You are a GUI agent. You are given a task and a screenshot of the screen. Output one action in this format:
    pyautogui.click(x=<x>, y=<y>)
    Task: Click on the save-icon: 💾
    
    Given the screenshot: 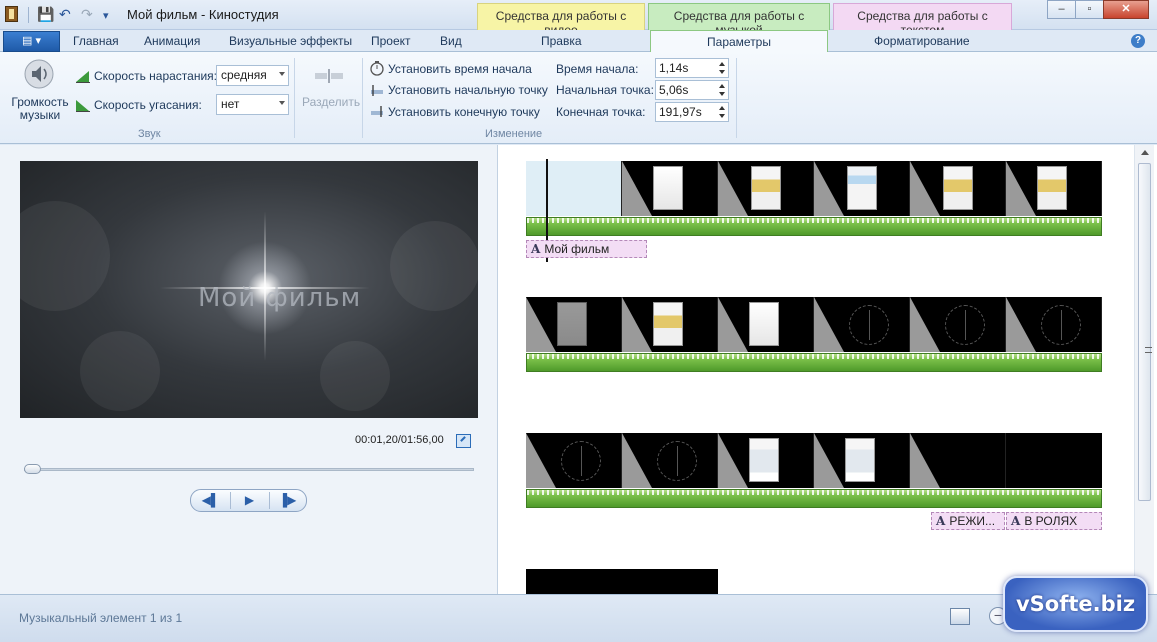 What is the action you would take?
    pyautogui.click(x=45, y=14)
    